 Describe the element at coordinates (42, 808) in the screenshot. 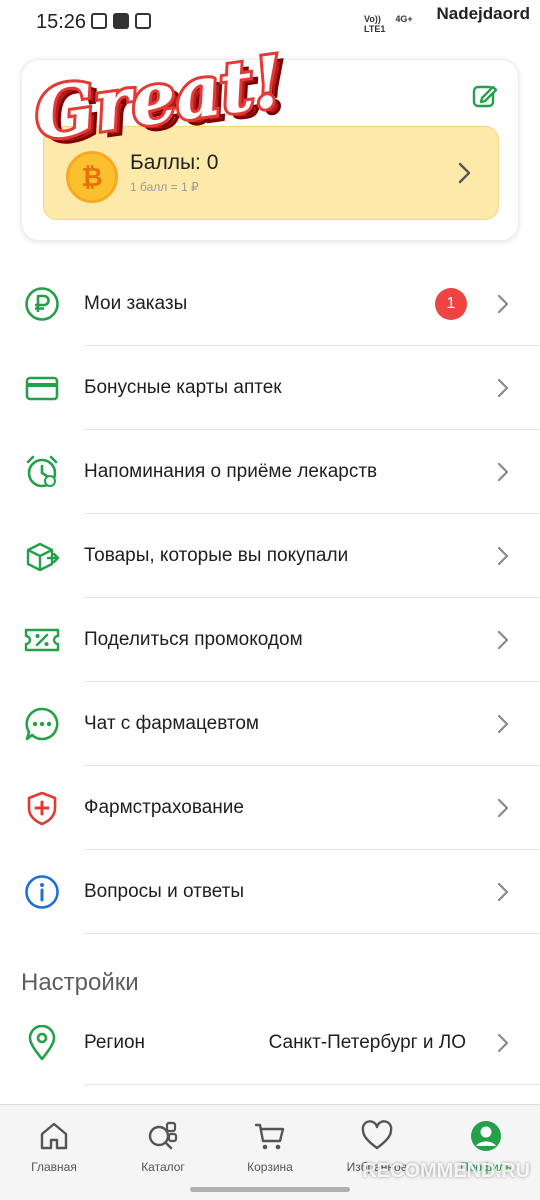

I see `shield-cross-icon` at that location.